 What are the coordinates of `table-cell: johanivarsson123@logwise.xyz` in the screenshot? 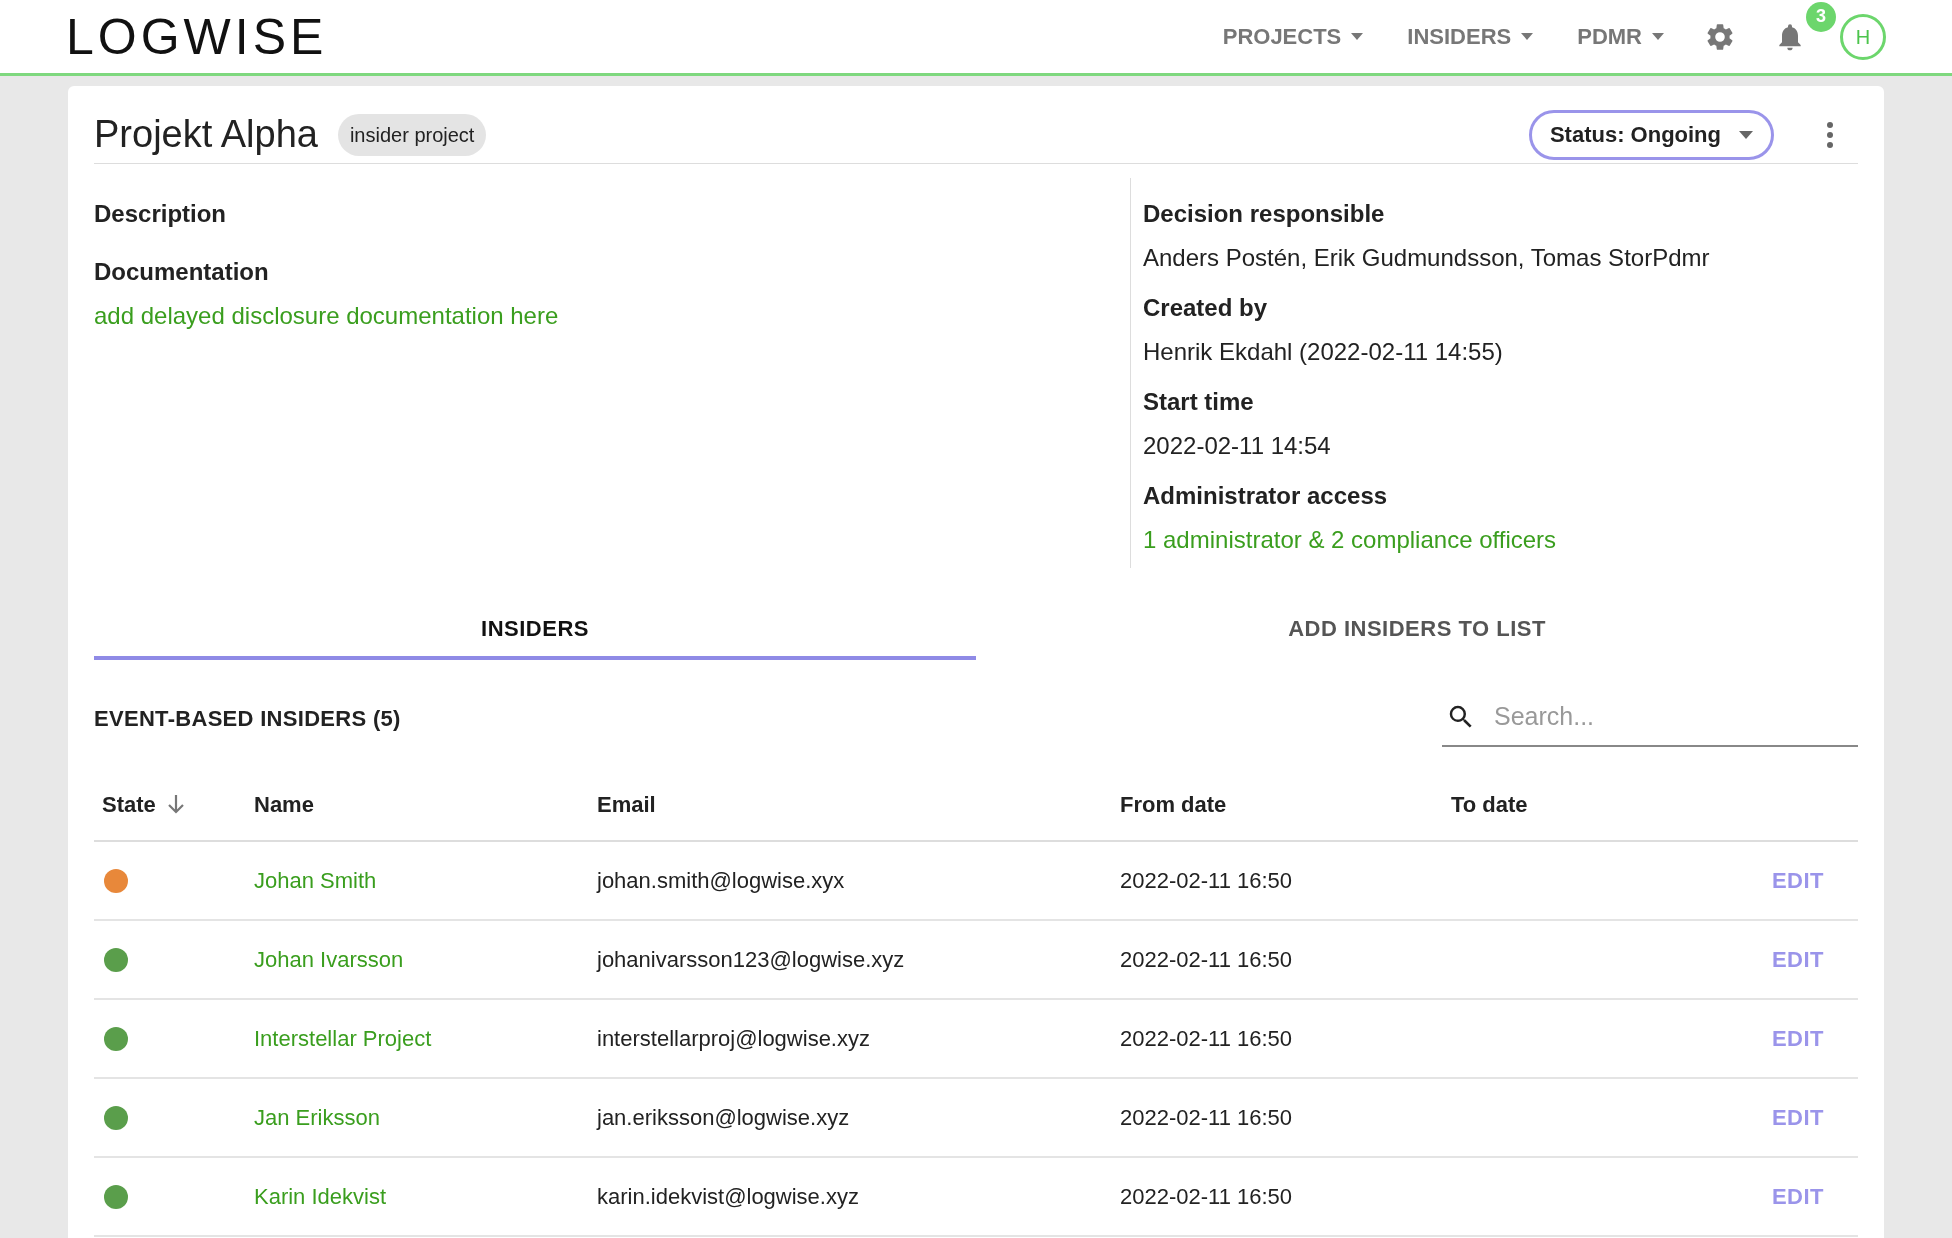 It's located at (751, 959).